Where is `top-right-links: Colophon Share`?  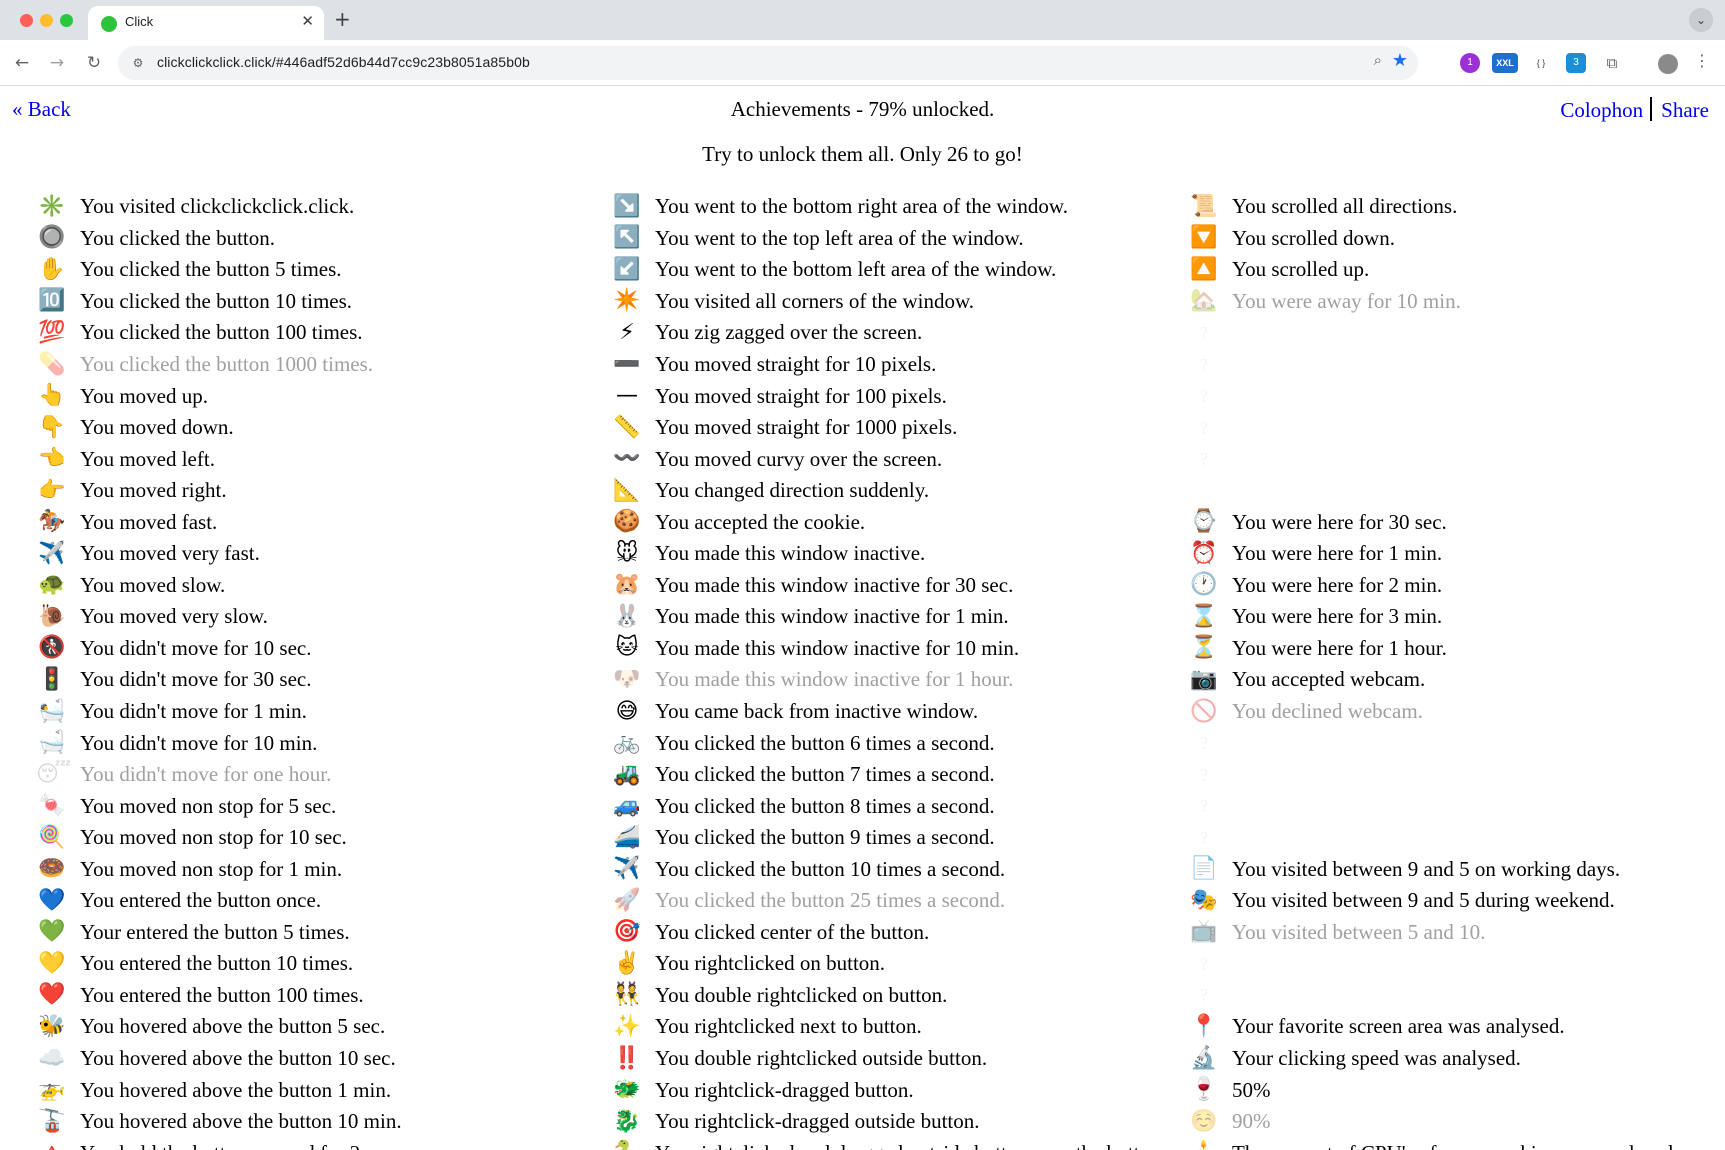
top-right-links: Colophon Share is located at coordinates (1634, 110).